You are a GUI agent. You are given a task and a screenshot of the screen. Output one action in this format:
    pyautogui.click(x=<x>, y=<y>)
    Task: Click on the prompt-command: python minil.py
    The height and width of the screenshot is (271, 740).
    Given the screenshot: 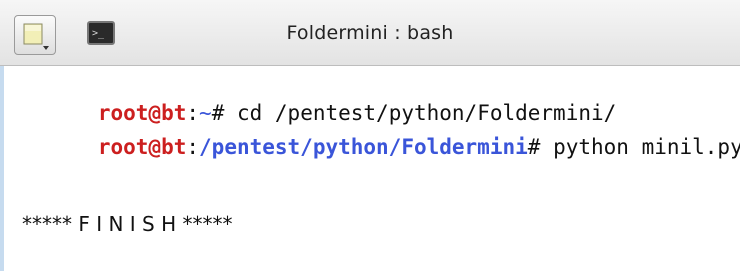 What is the action you would take?
    pyautogui.click(x=646, y=147)
    